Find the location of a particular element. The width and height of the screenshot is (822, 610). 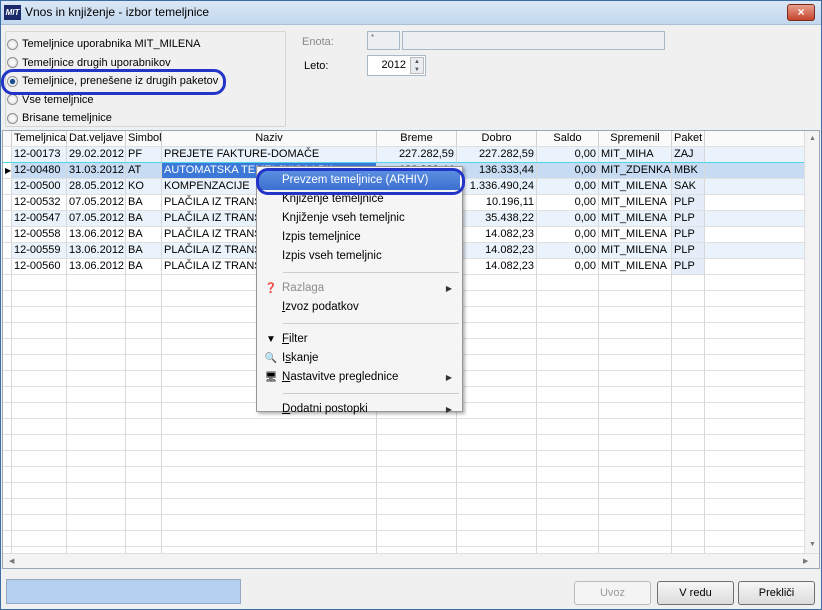

column-header-spremenil: Spremenil is located at coordinates (635, 139).